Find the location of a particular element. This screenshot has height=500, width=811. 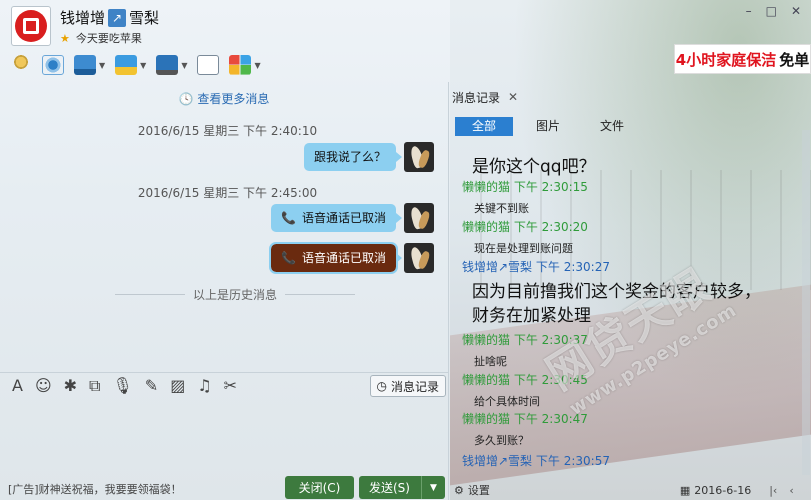

video-call-button is located at coordinates (53, 65).